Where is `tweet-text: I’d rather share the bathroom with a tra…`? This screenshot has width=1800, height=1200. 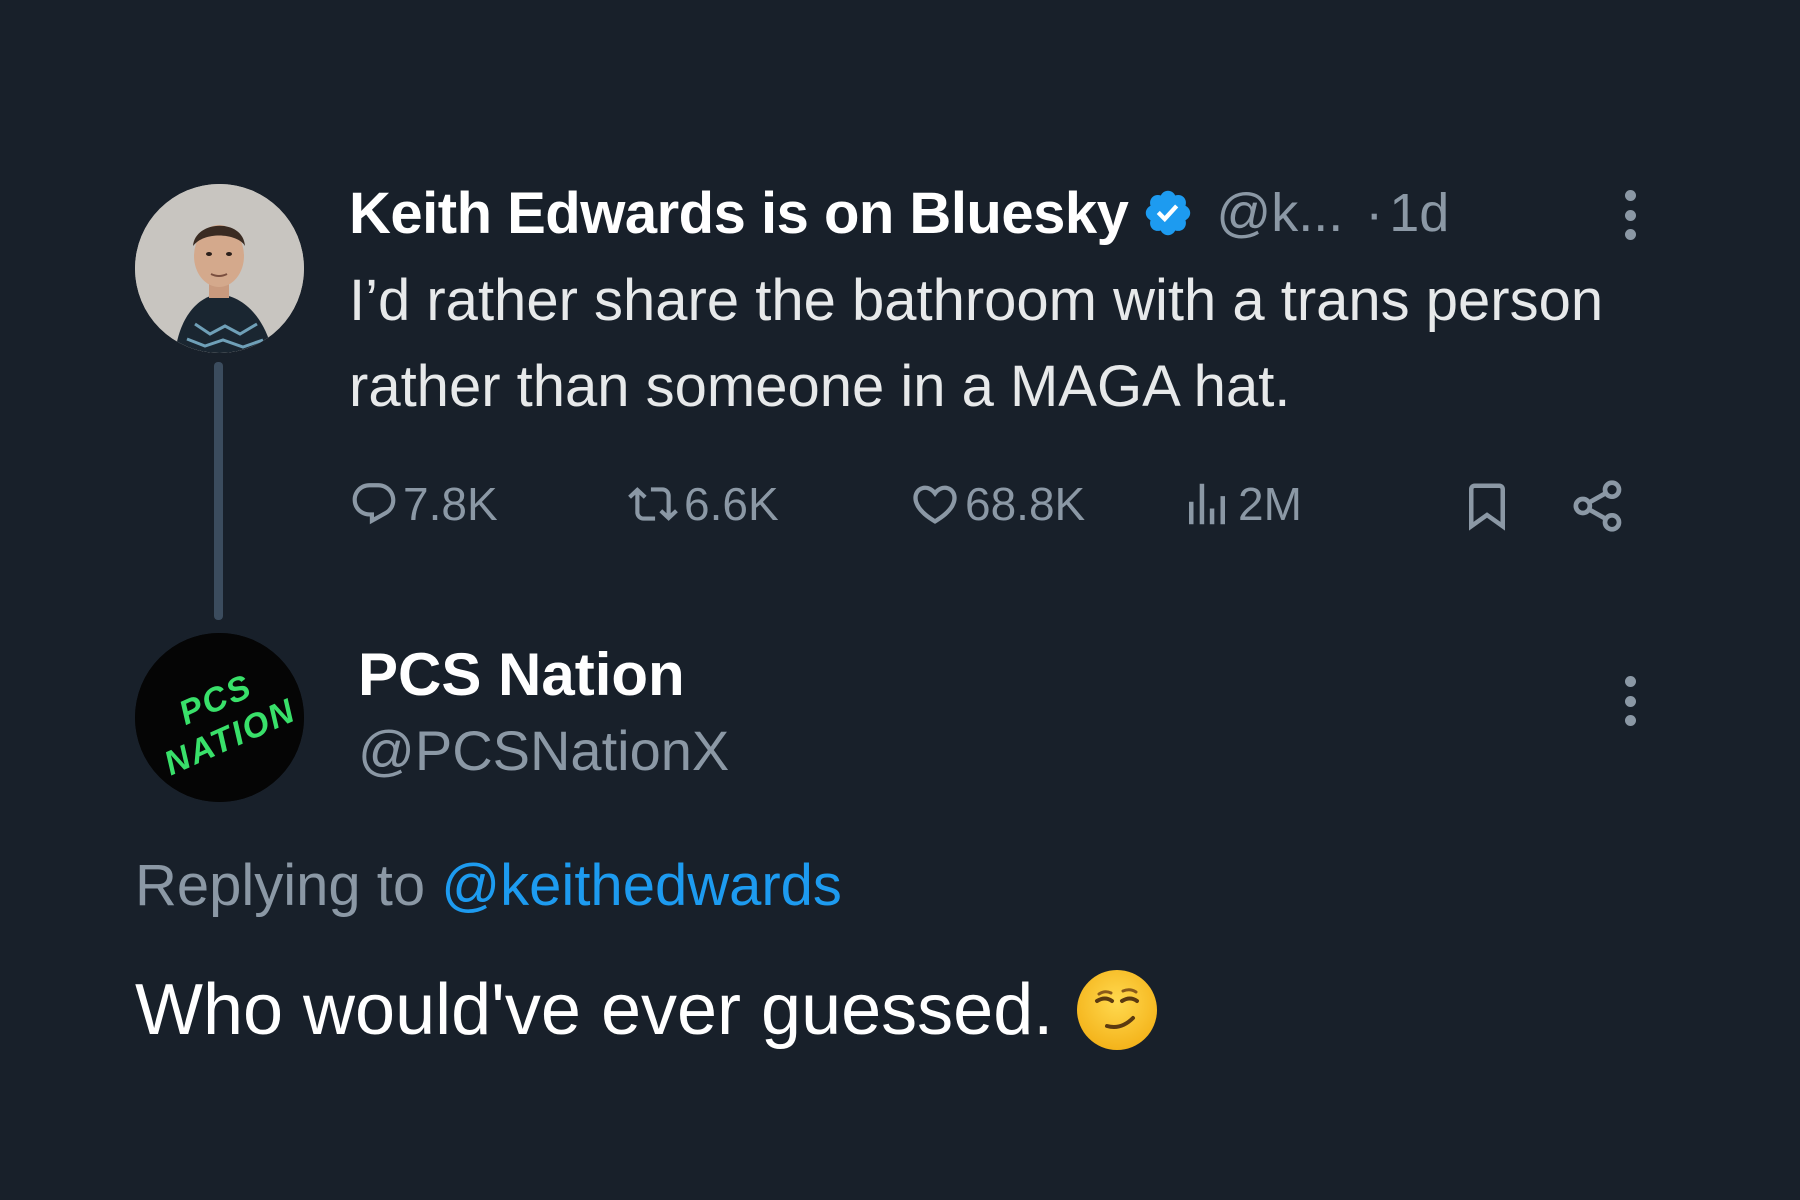 tweet-text: I’d rather share the bathroom with a tra… is located at coordinates (976, 343).